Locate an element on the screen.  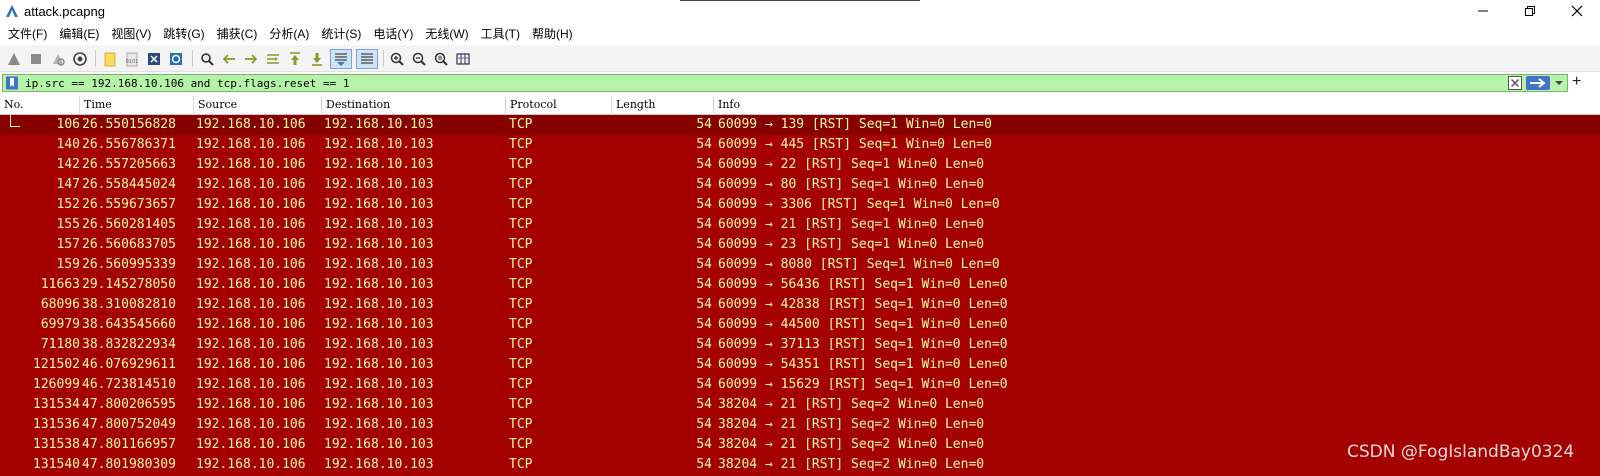
title-bar: attack.pcapng is located at coordinates (800, 12).